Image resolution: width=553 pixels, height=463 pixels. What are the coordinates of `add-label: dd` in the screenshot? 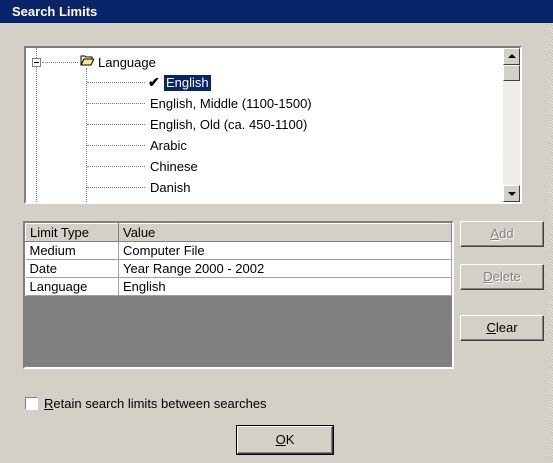 It's located at (506, 233).